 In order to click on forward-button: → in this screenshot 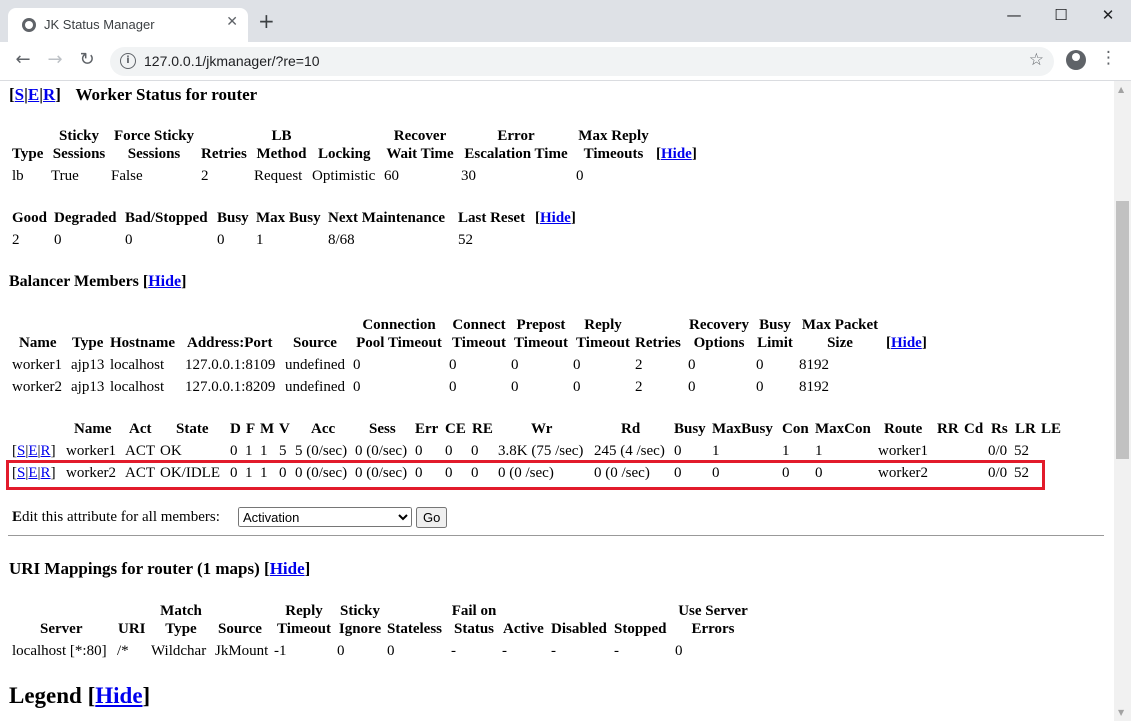, I will do `click(55, 59)`.